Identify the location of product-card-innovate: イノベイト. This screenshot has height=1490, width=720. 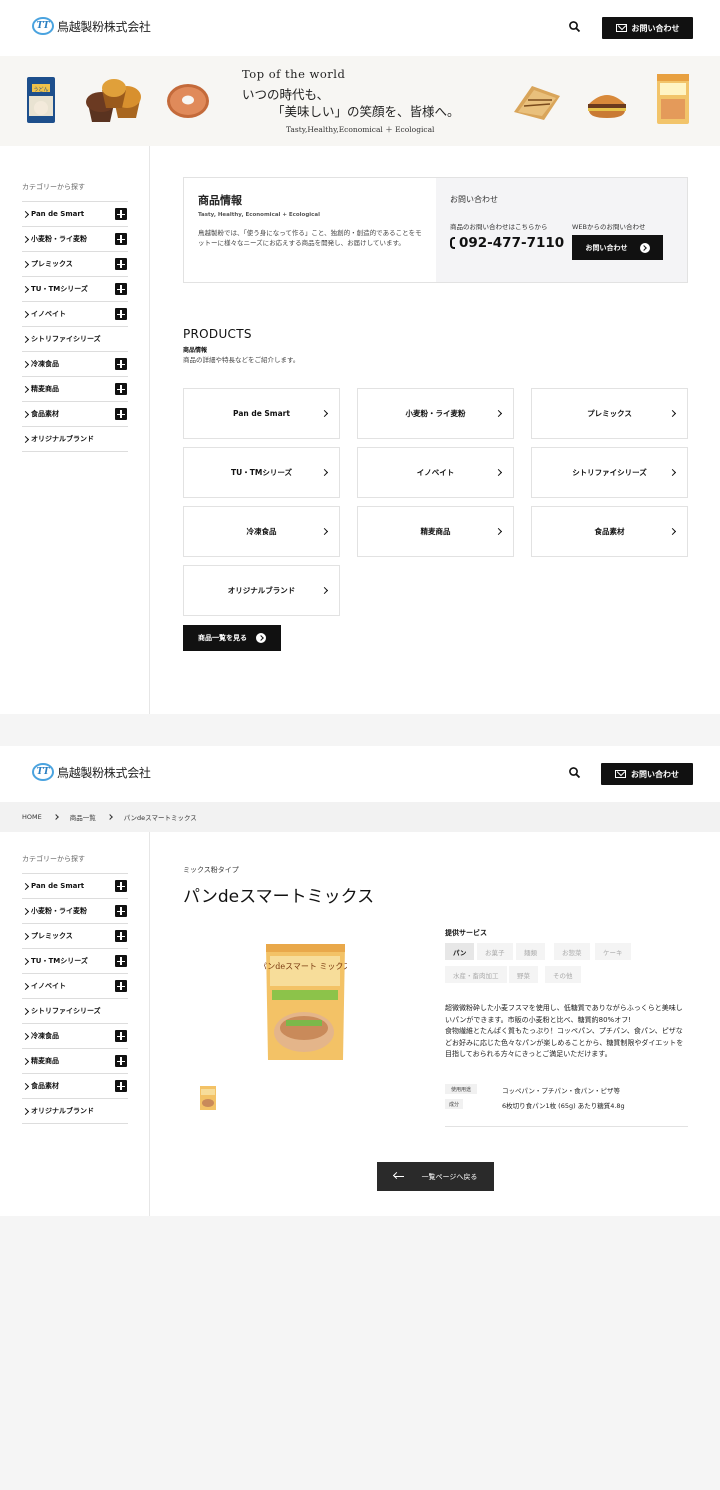
(435, 472).